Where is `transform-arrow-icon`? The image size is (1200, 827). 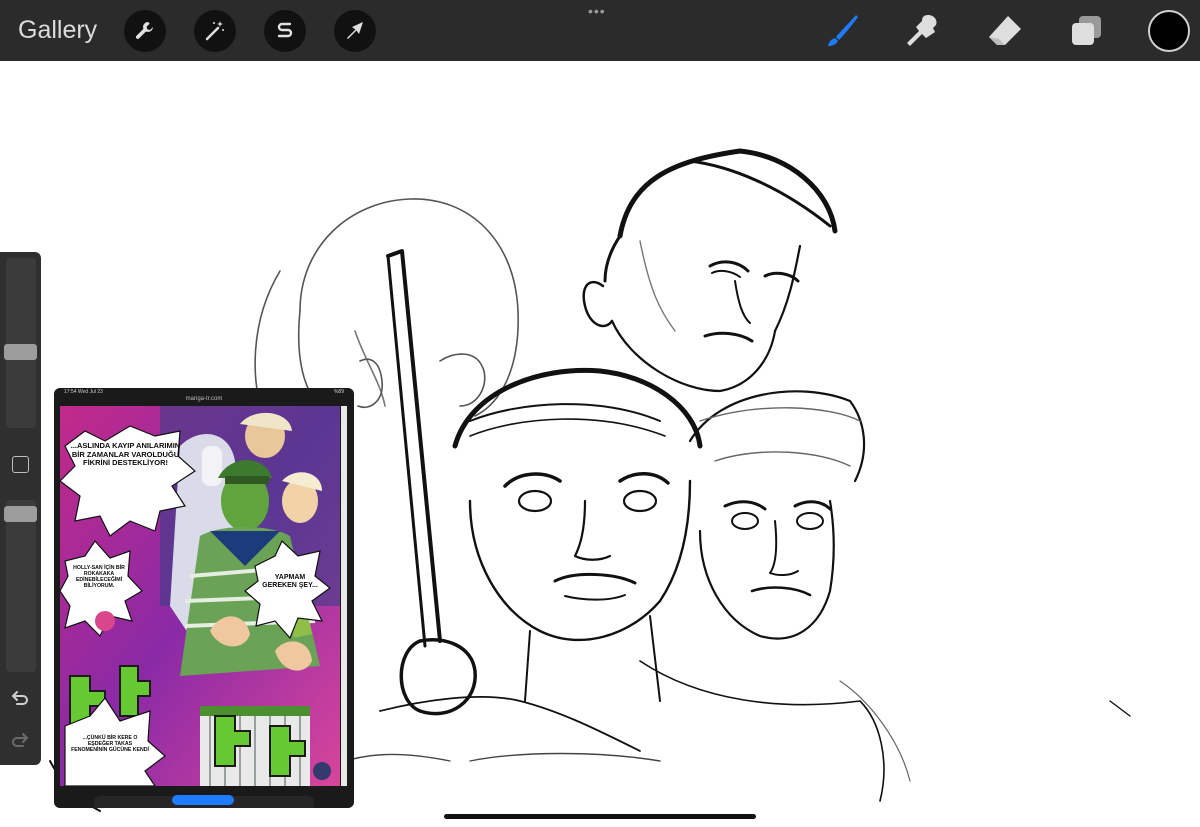 transform-arrow-icon is located at coordinates (355, 30).